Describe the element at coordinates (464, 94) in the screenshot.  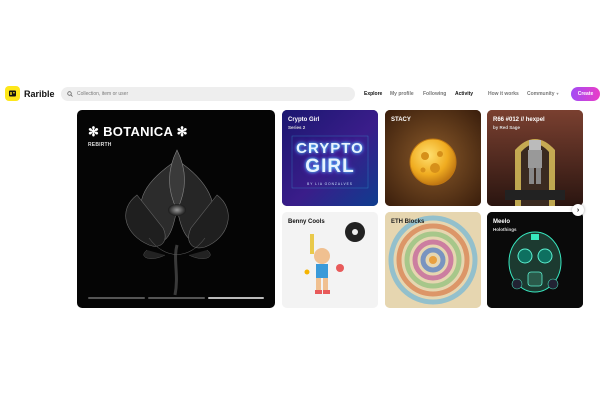
I see `nav-activity: Activity` at that location.